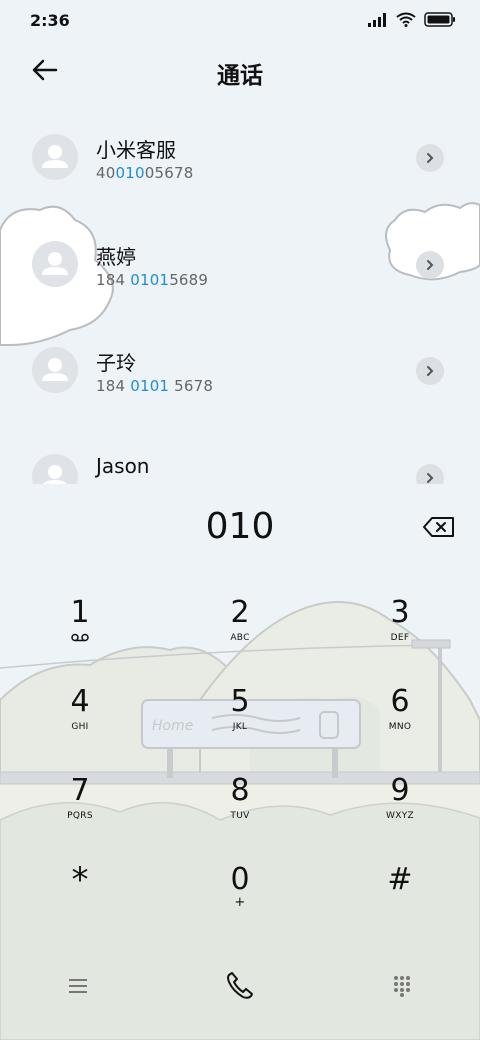  I want to click on key-2: 2 ABC, so click(240, 620).